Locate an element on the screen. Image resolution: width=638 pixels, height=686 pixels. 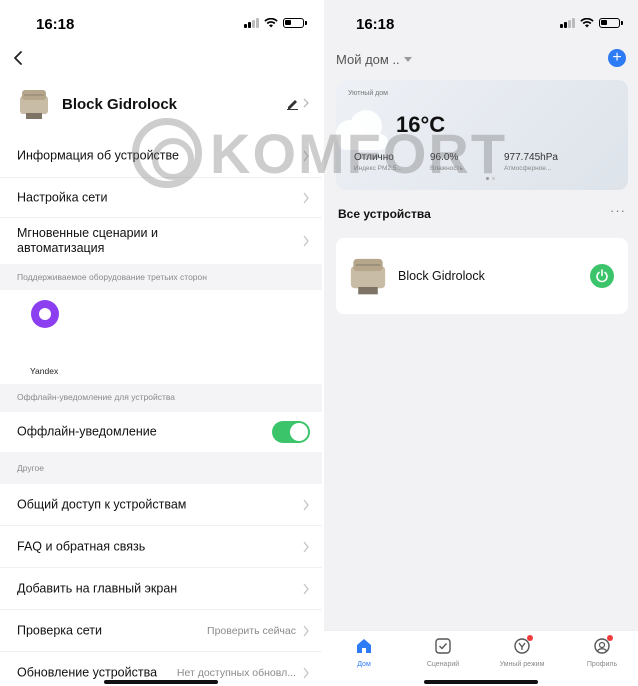
yandex-label: Yandex is located at coordinates (44, 371).